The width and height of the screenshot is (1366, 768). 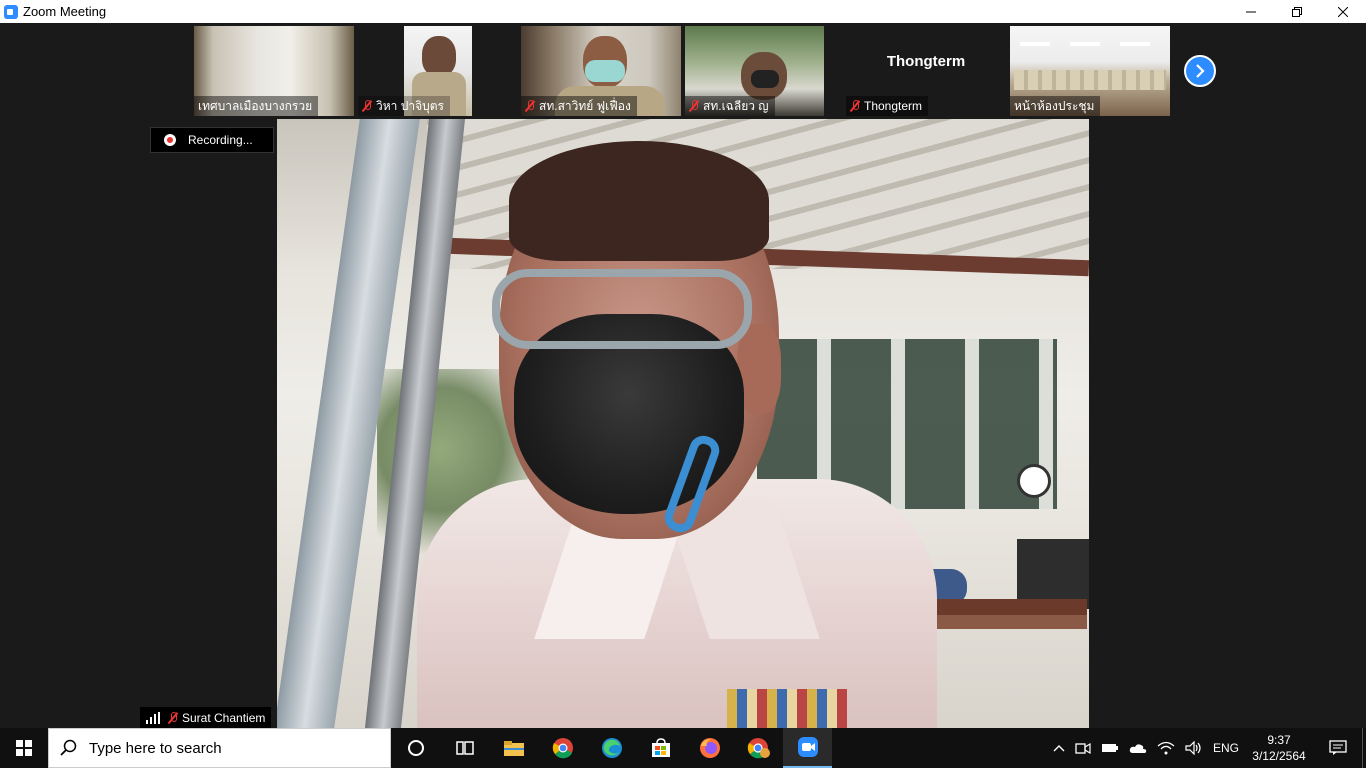 I want to click on participant-name-label: สท.สาวิทย์ ฟูเฟื่อง, so click(x=579, y=106).